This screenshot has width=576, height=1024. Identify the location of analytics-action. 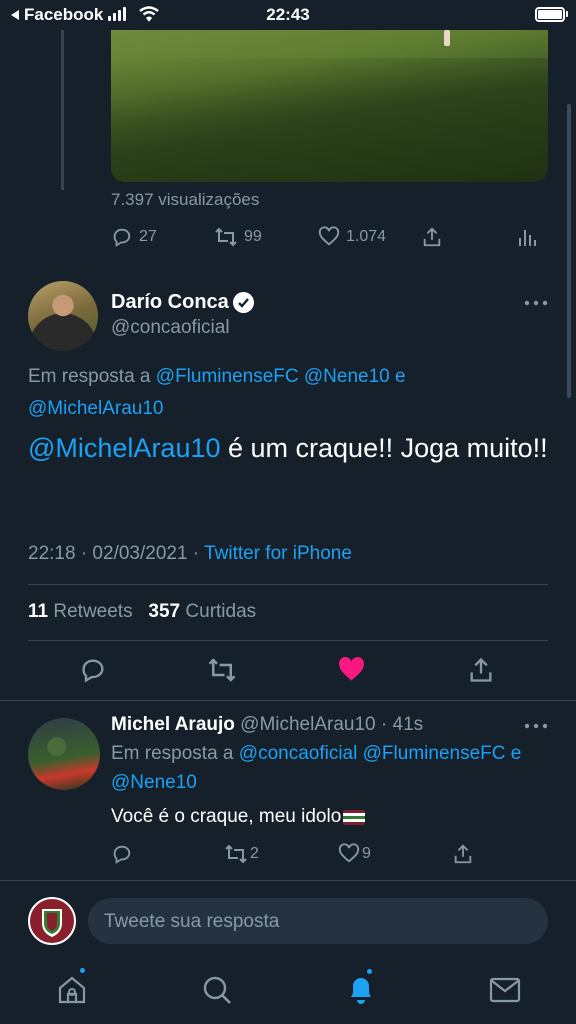
(527, 237).